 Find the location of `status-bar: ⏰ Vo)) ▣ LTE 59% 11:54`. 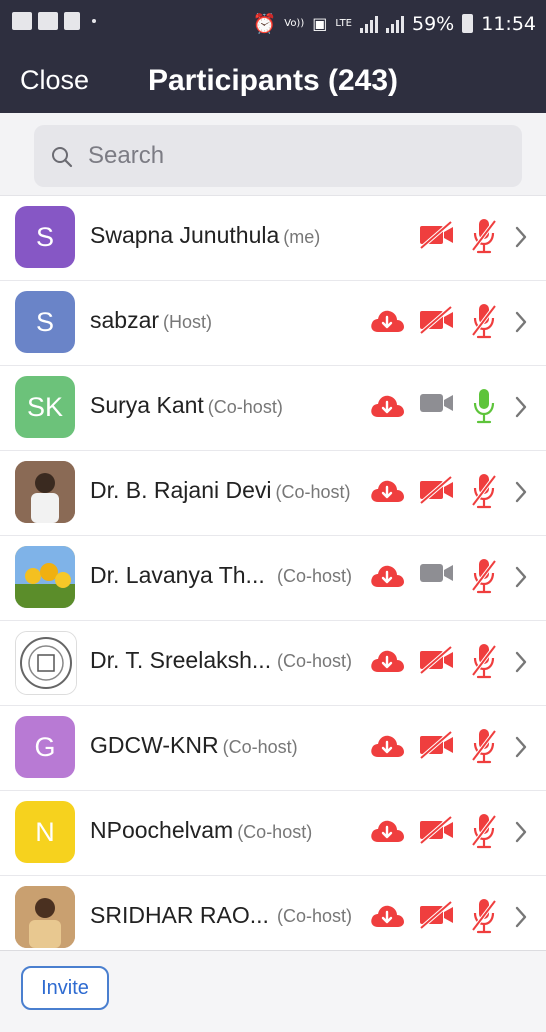

status-bar: ⏰ Vo)) ▣ LTE 59% 11:54 is located at coordinates (273, 24).